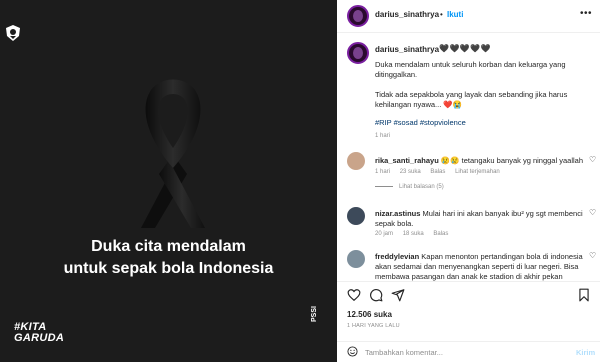 This screenshot has width=600, height=362. I want to click on comment-icon, so click(376, 295).